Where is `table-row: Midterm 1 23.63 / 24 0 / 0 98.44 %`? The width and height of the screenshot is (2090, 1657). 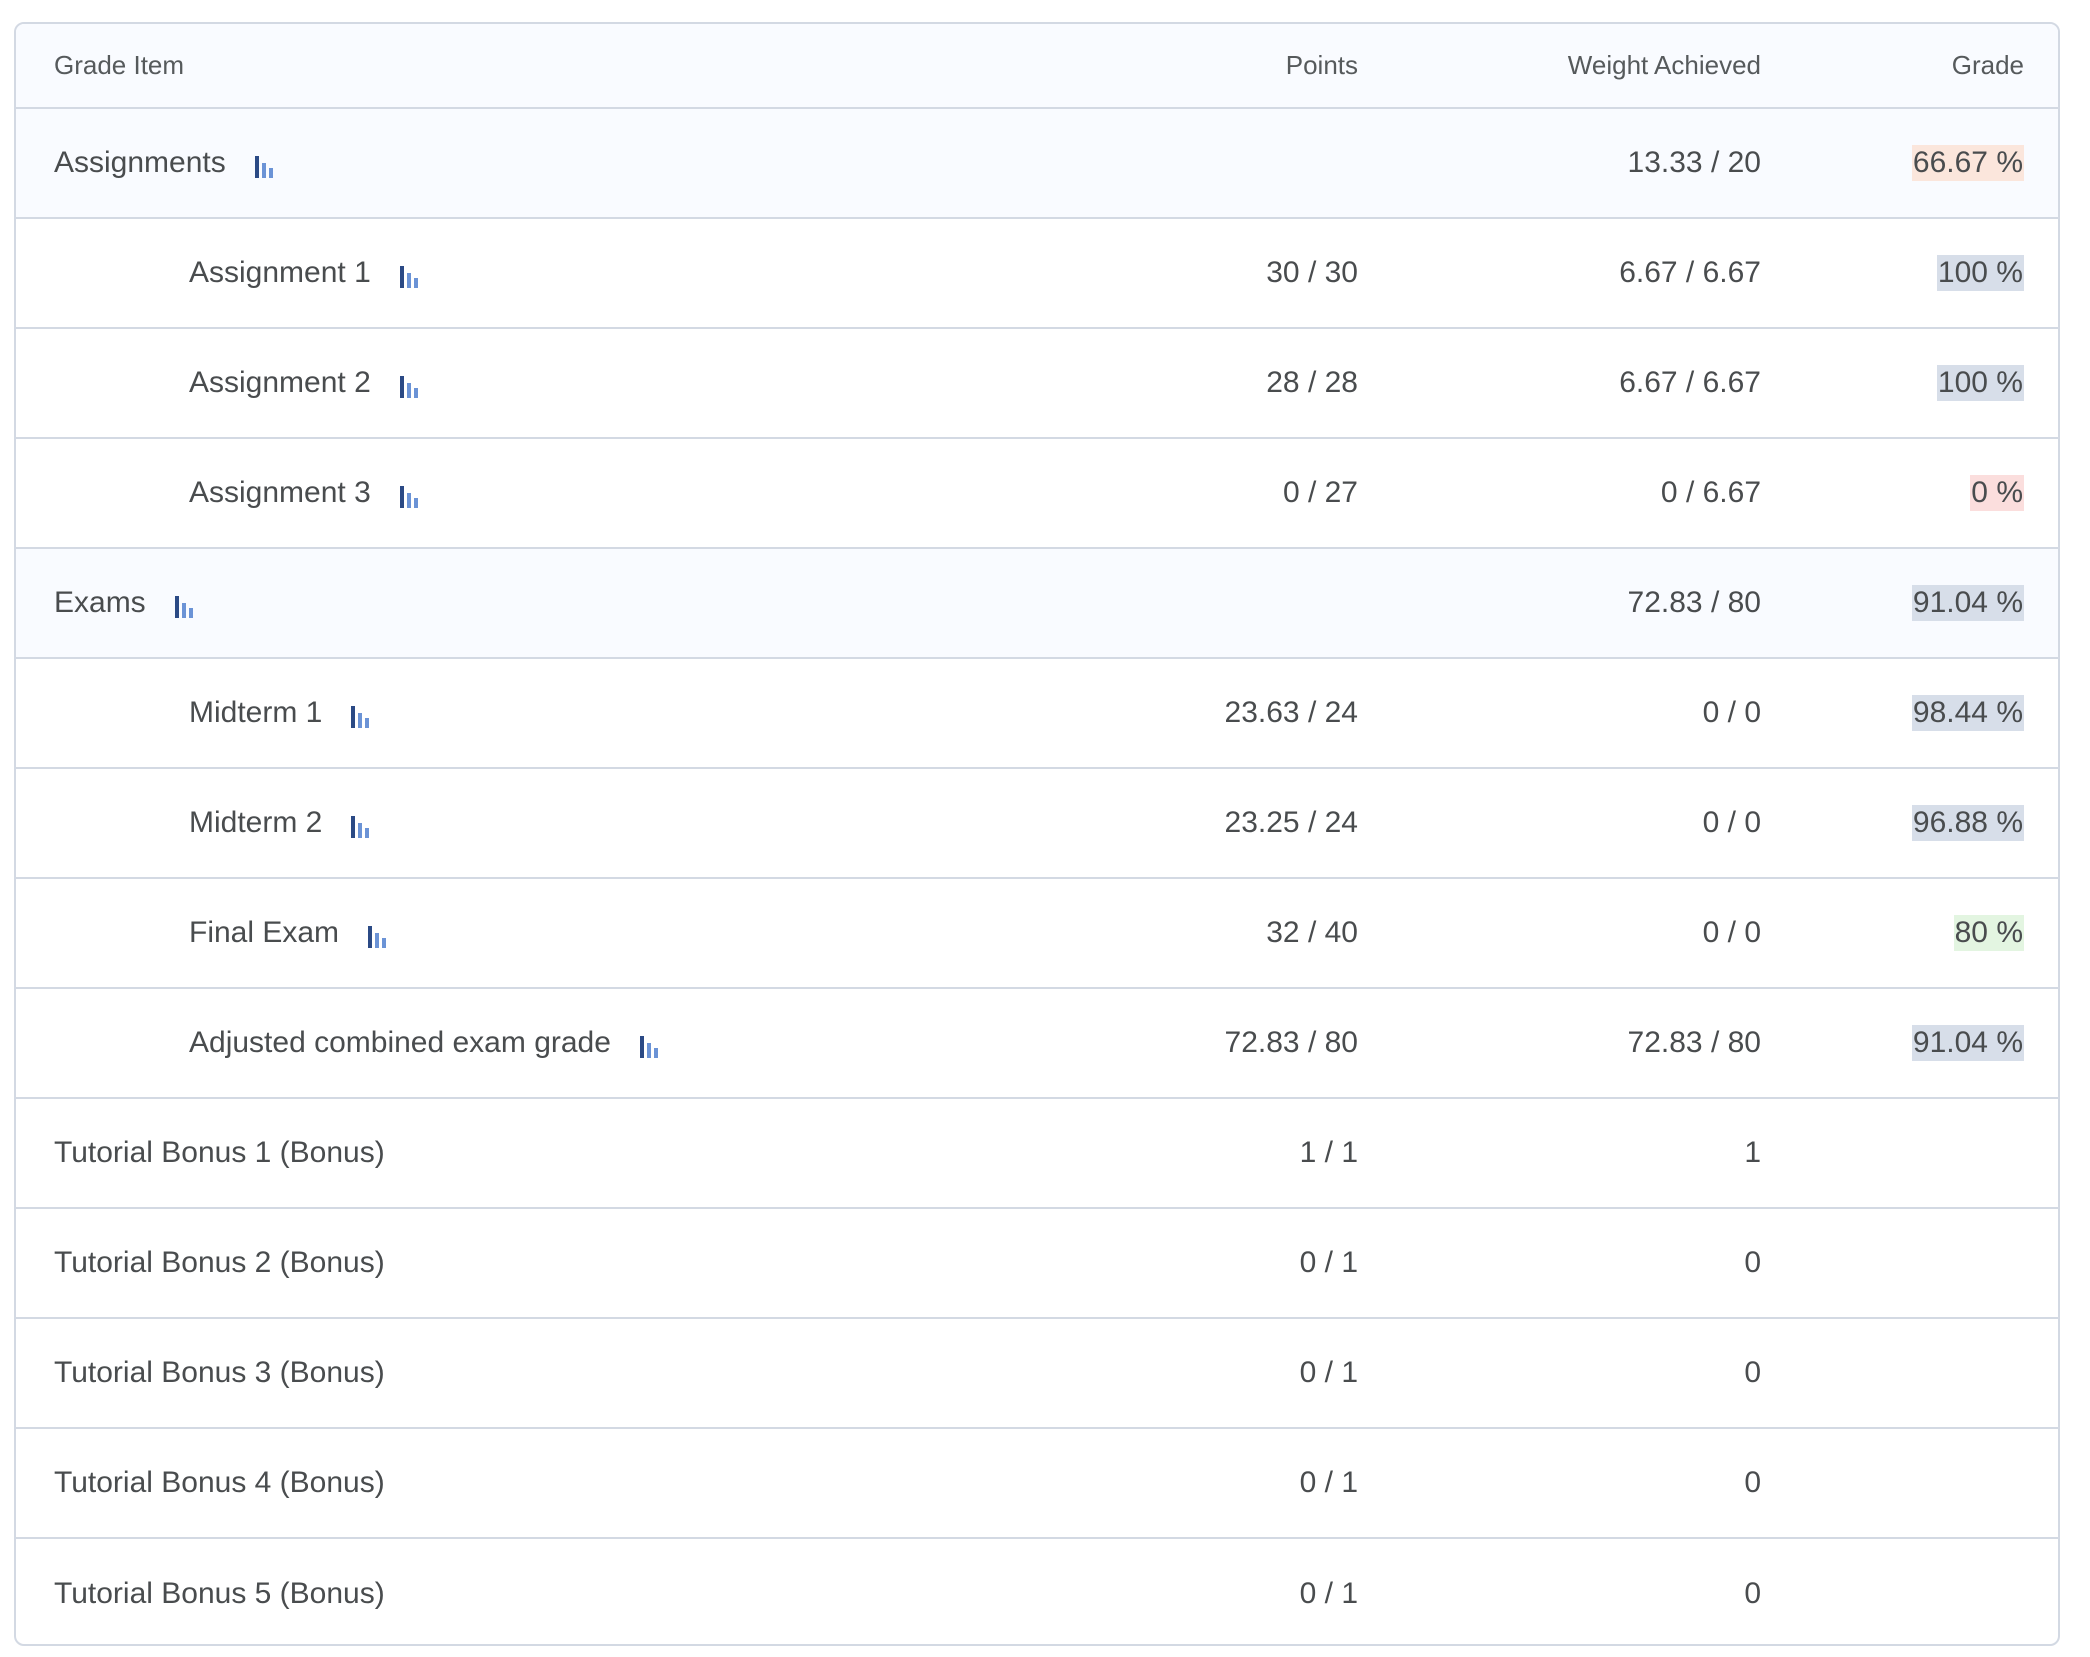 table-row: Midterm 1 23.63 / 24 0 / 0 98.44 % is located at coordinates (1037, 713).